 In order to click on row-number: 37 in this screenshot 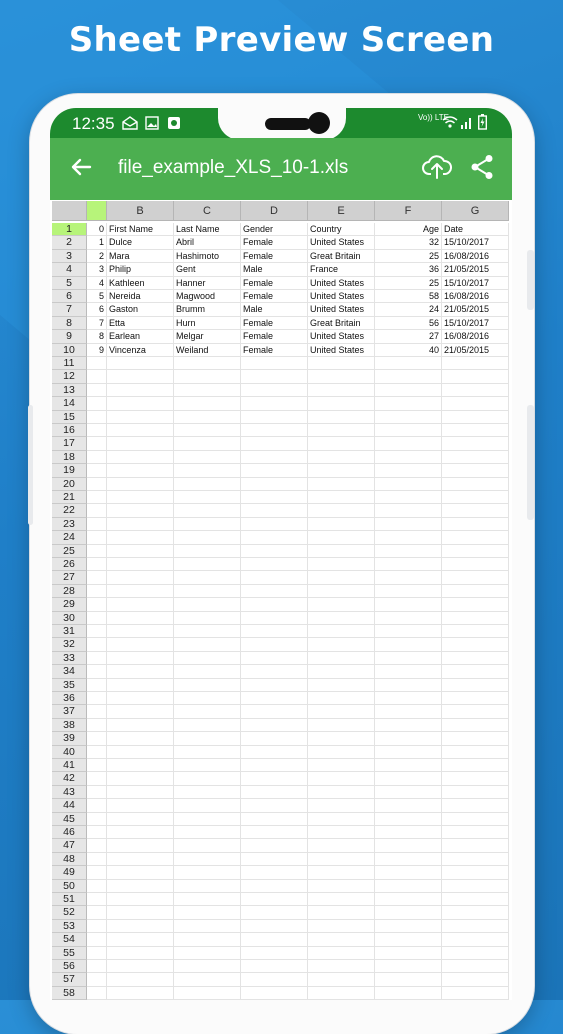, I will do `click(69, 712)`.